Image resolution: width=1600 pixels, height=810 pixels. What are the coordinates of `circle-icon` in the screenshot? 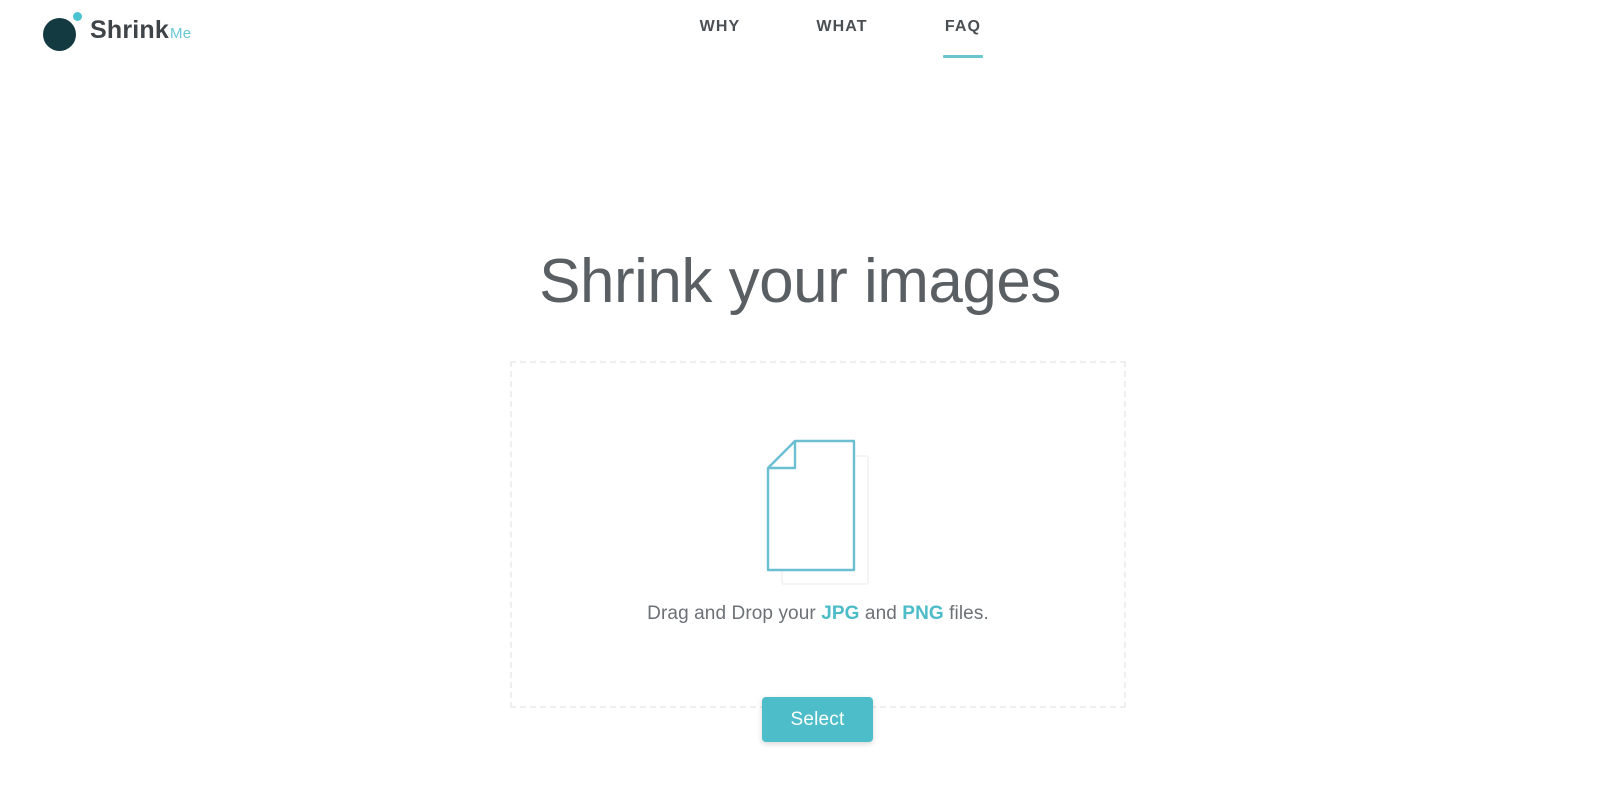 It's located at (59, 34).